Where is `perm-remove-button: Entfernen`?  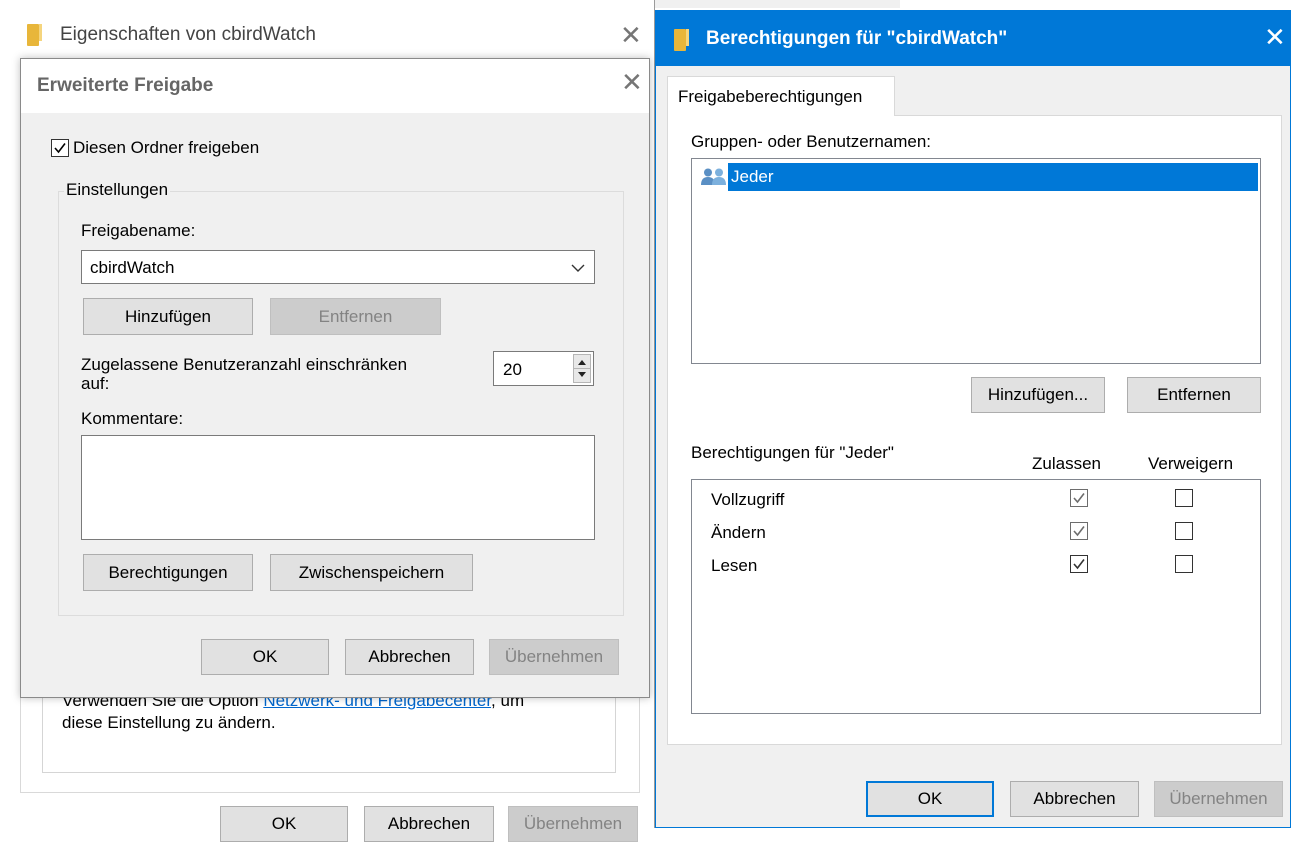
perm-remove-button: Entfernen is located at coordinates (1194, 395).